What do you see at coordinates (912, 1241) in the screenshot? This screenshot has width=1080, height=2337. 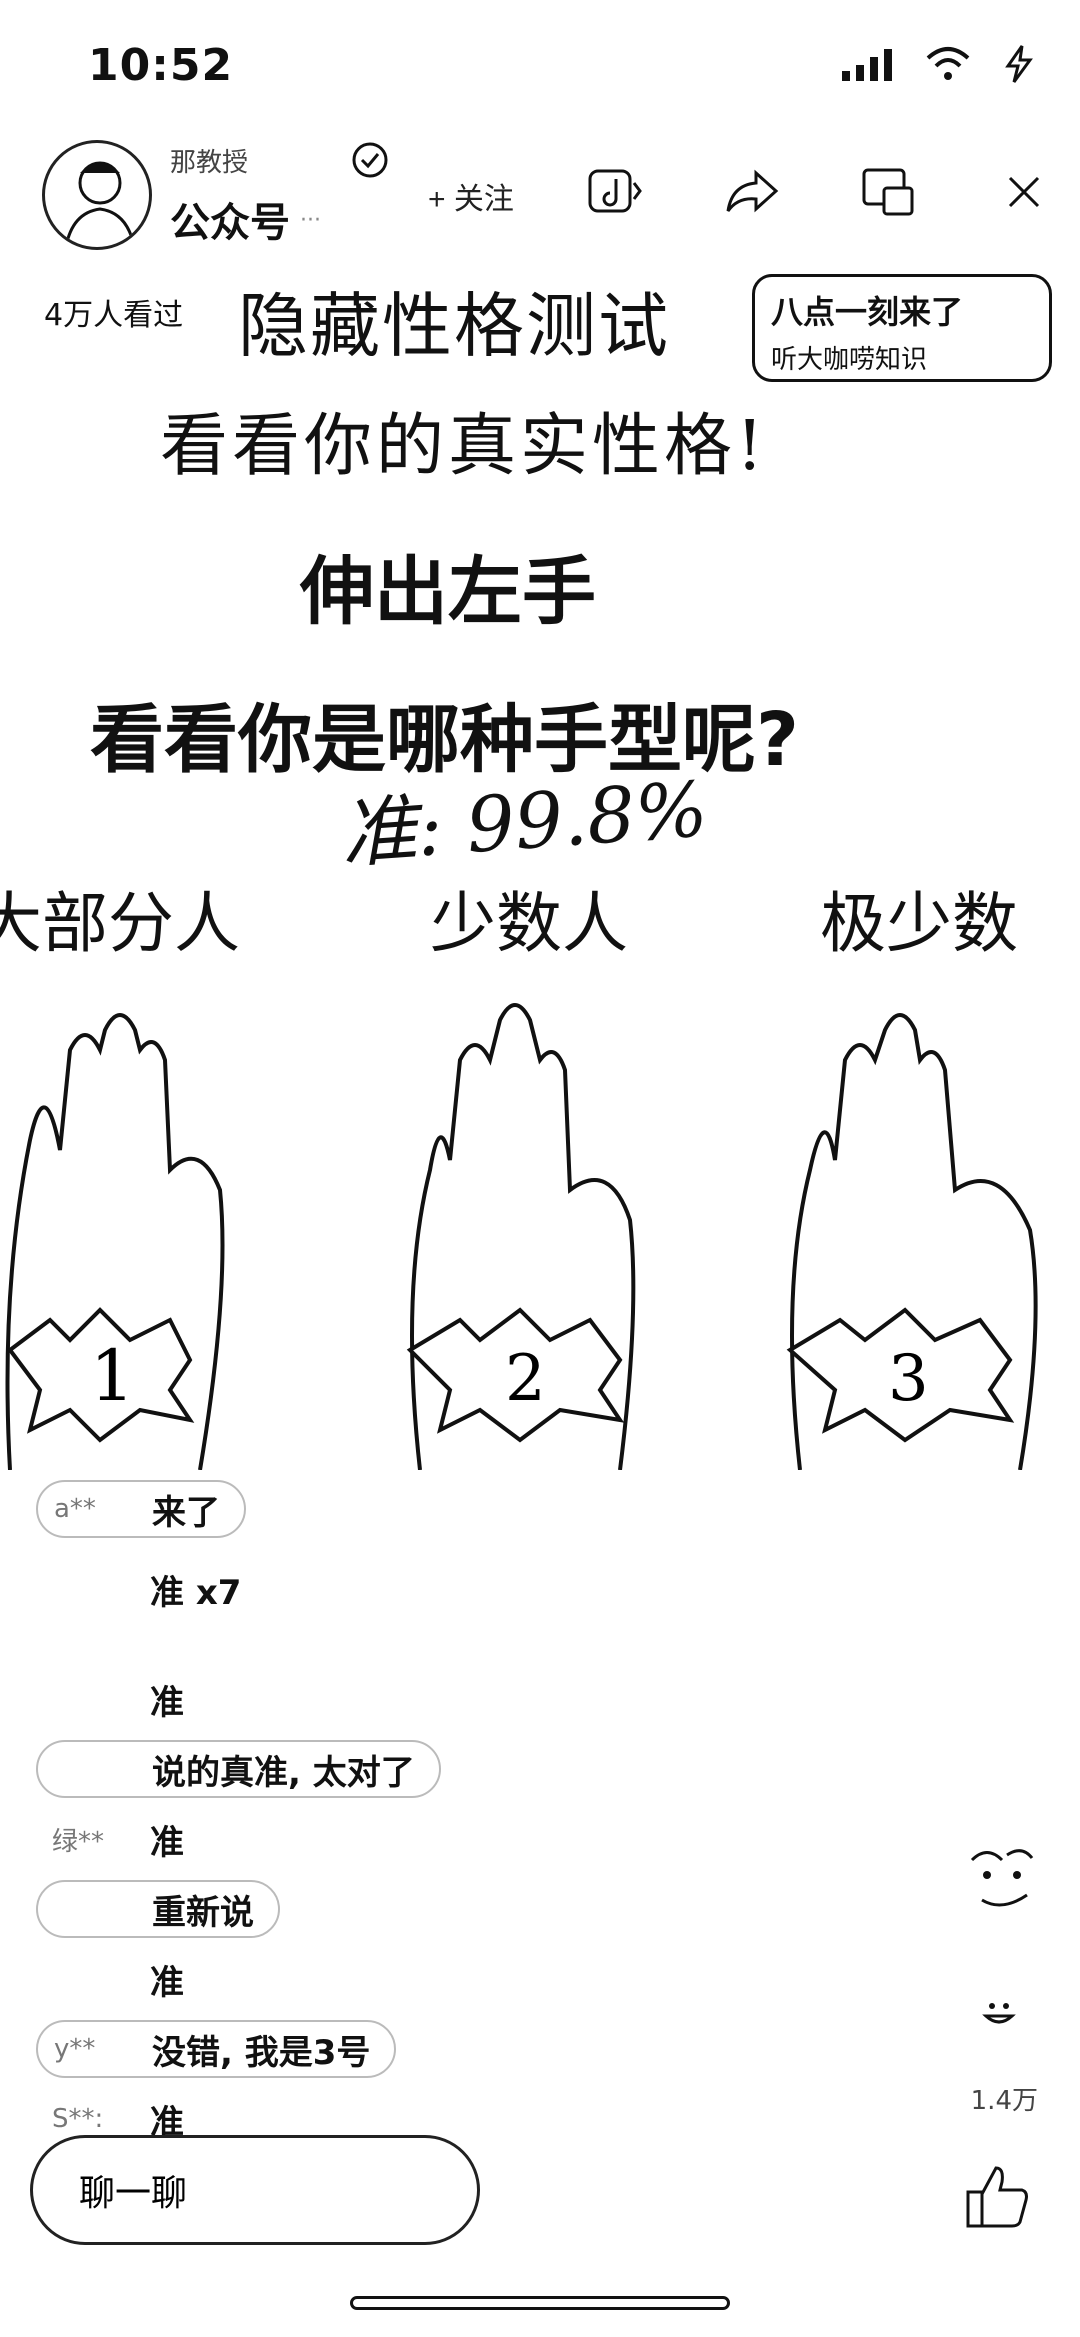 I see `hand-illustration-3: 3` at bounding box center [912, 1241].